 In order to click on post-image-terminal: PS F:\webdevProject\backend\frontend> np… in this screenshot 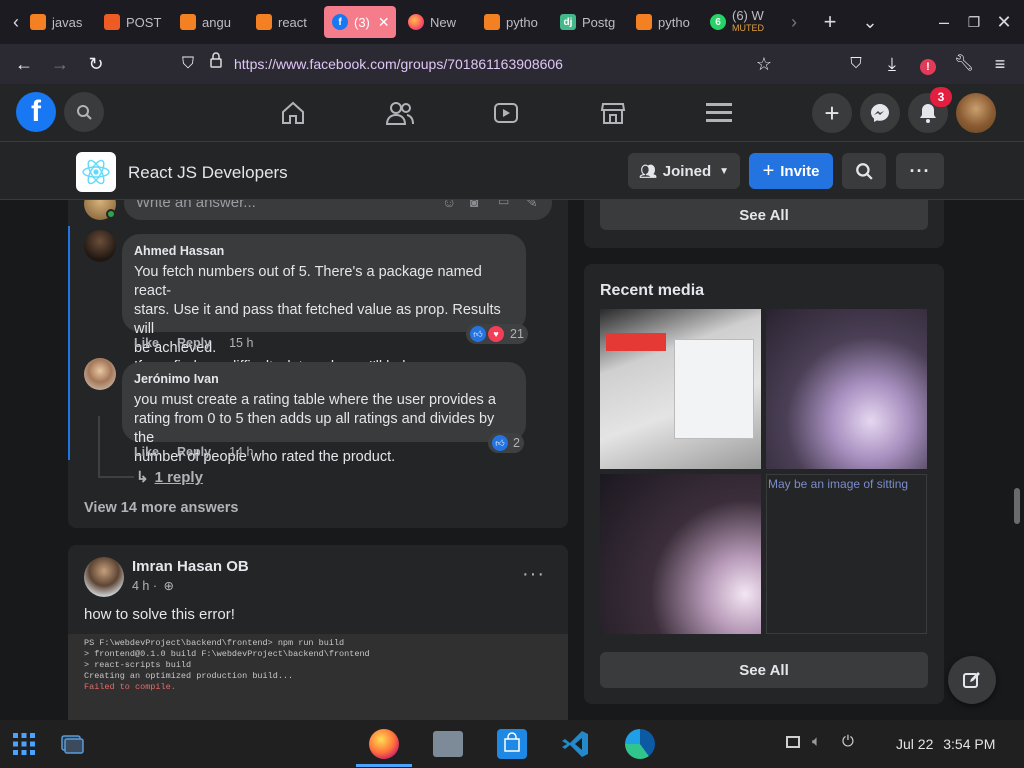, I will do `click(318, 677)`.